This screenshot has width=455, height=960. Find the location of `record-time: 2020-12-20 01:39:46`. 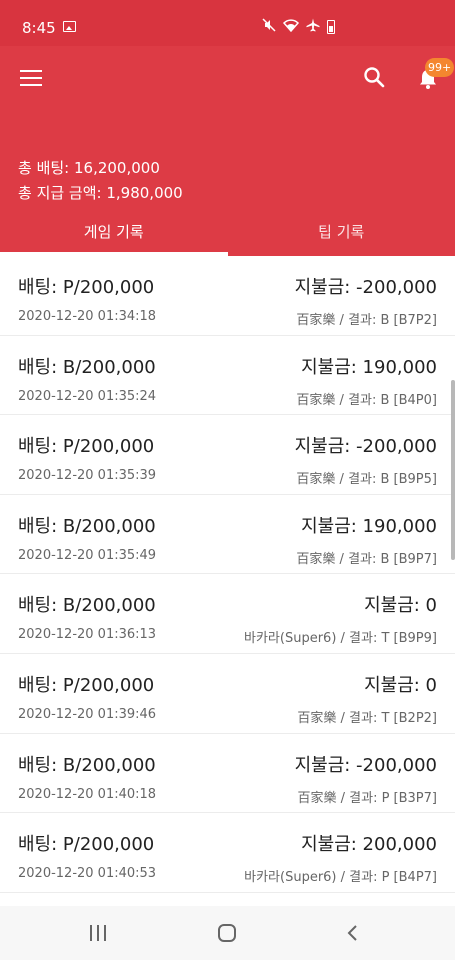

record-time: 2020-12-20 01:39:46 is located at coordinates (87, 714).